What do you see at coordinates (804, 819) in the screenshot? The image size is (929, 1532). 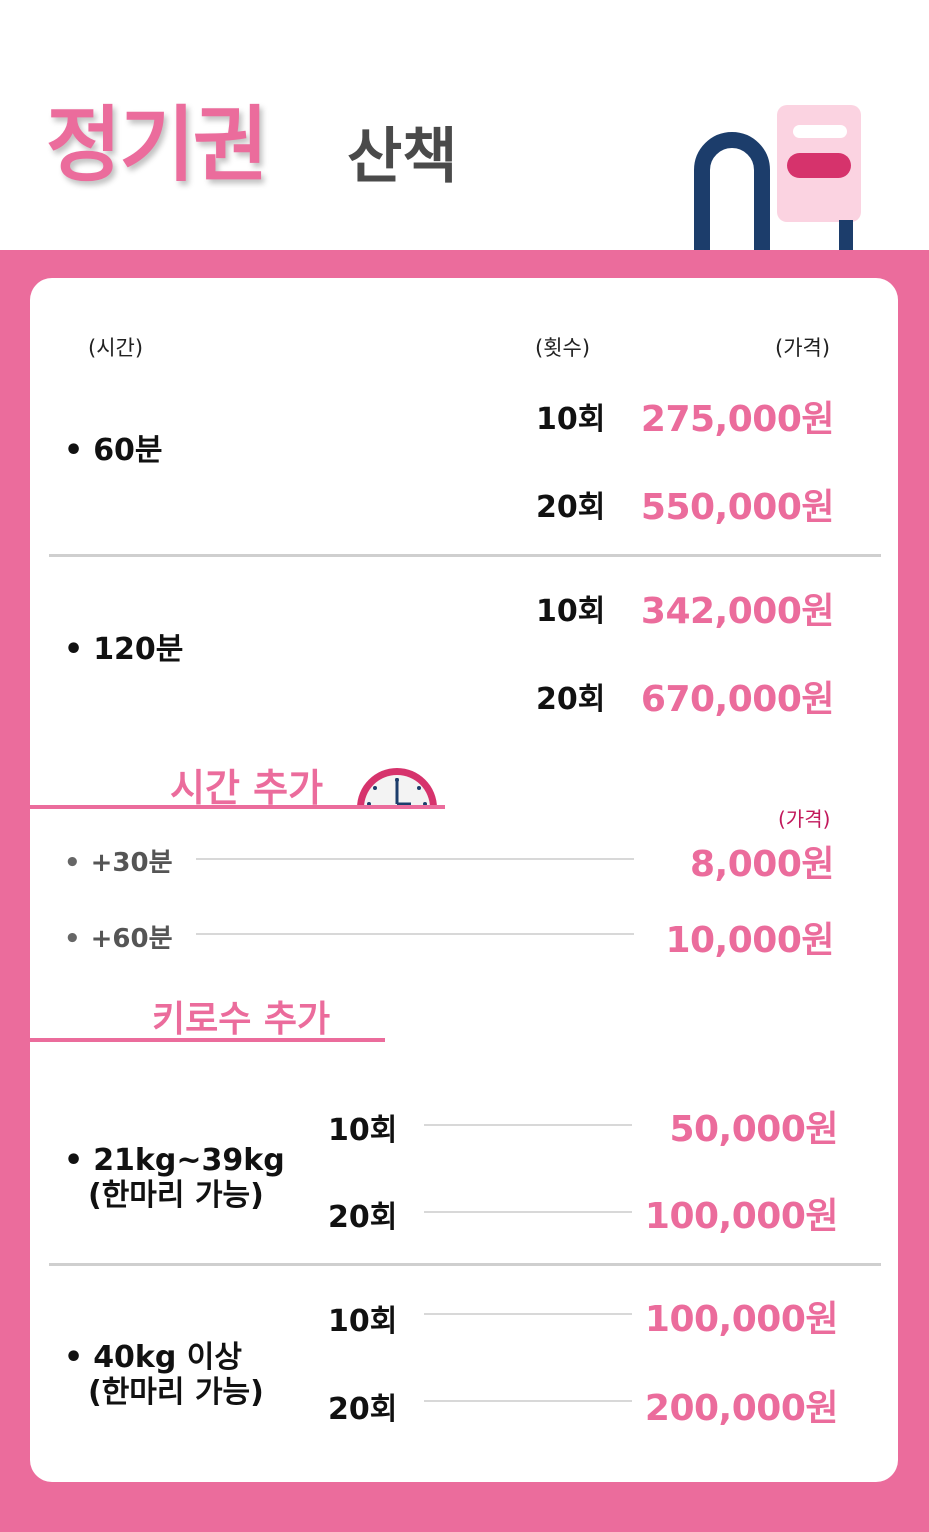 I see `time-add-price-header: (가격)` at bounding box center [804, 819].